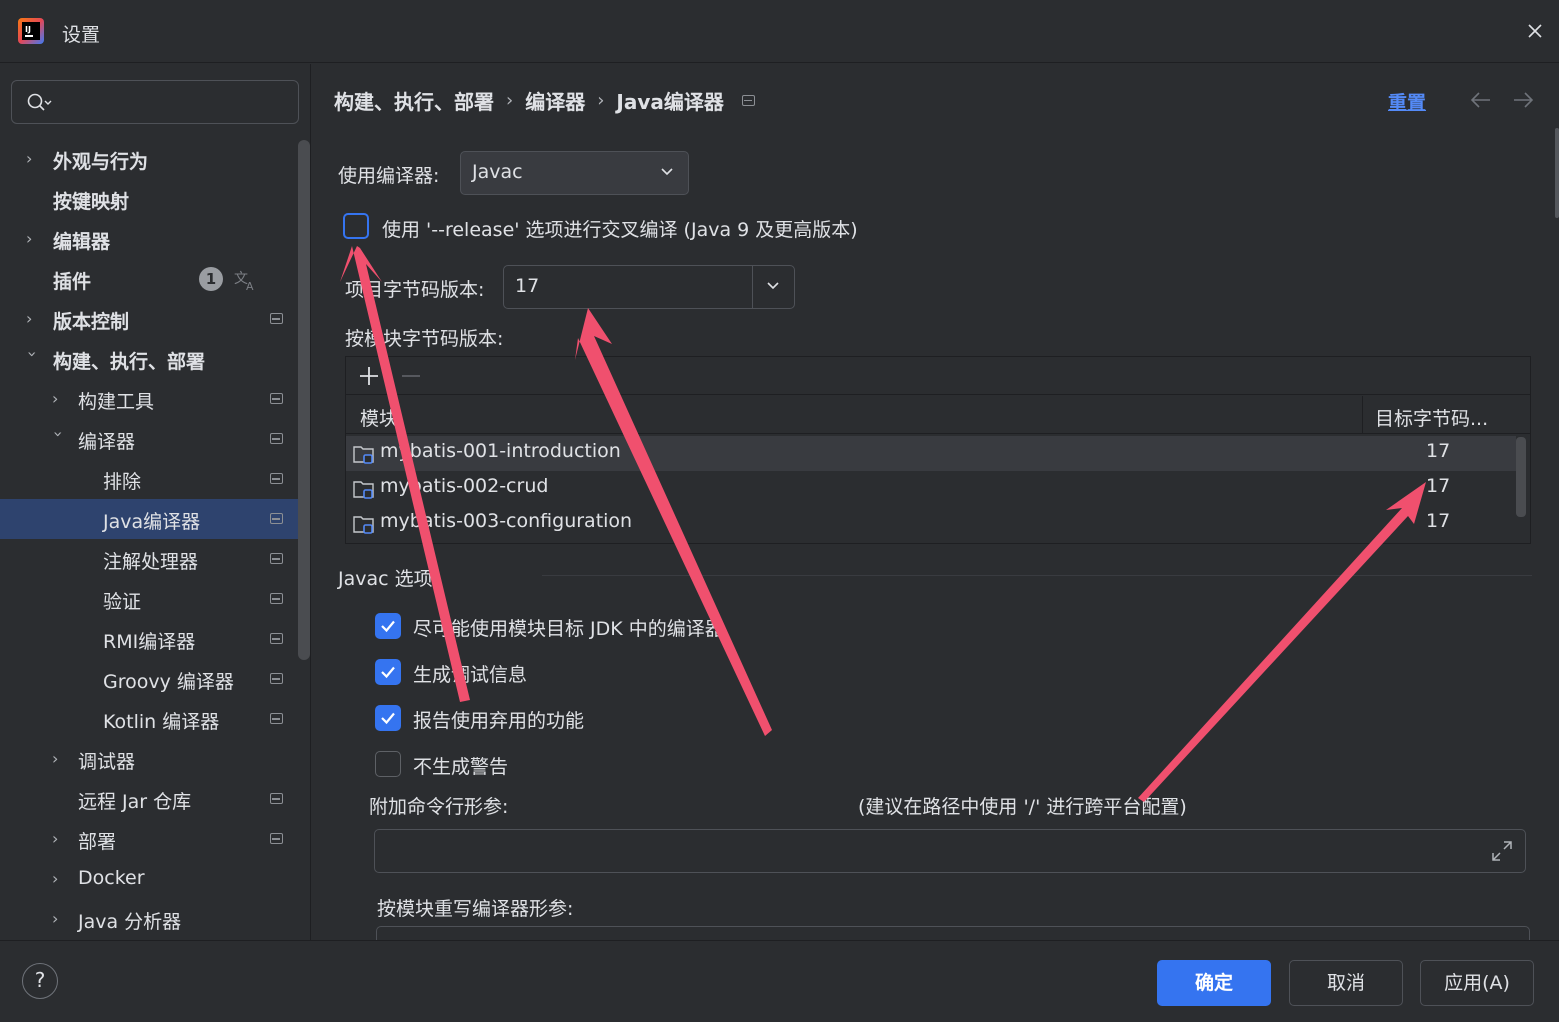  I want to click on apply-button: 应用(A), so click(1477, 983).